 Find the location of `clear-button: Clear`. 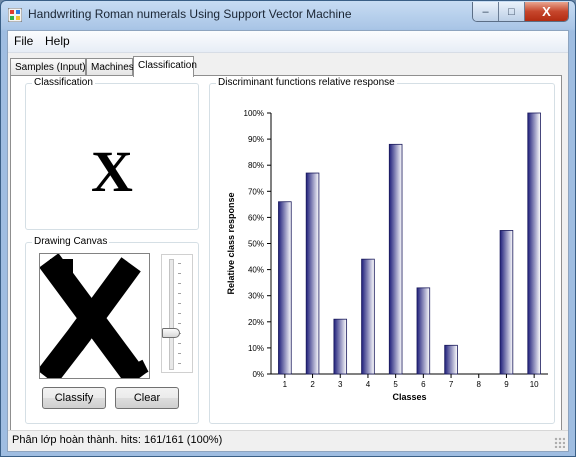

clear-button: Clear is located at coordinates (147, 398).